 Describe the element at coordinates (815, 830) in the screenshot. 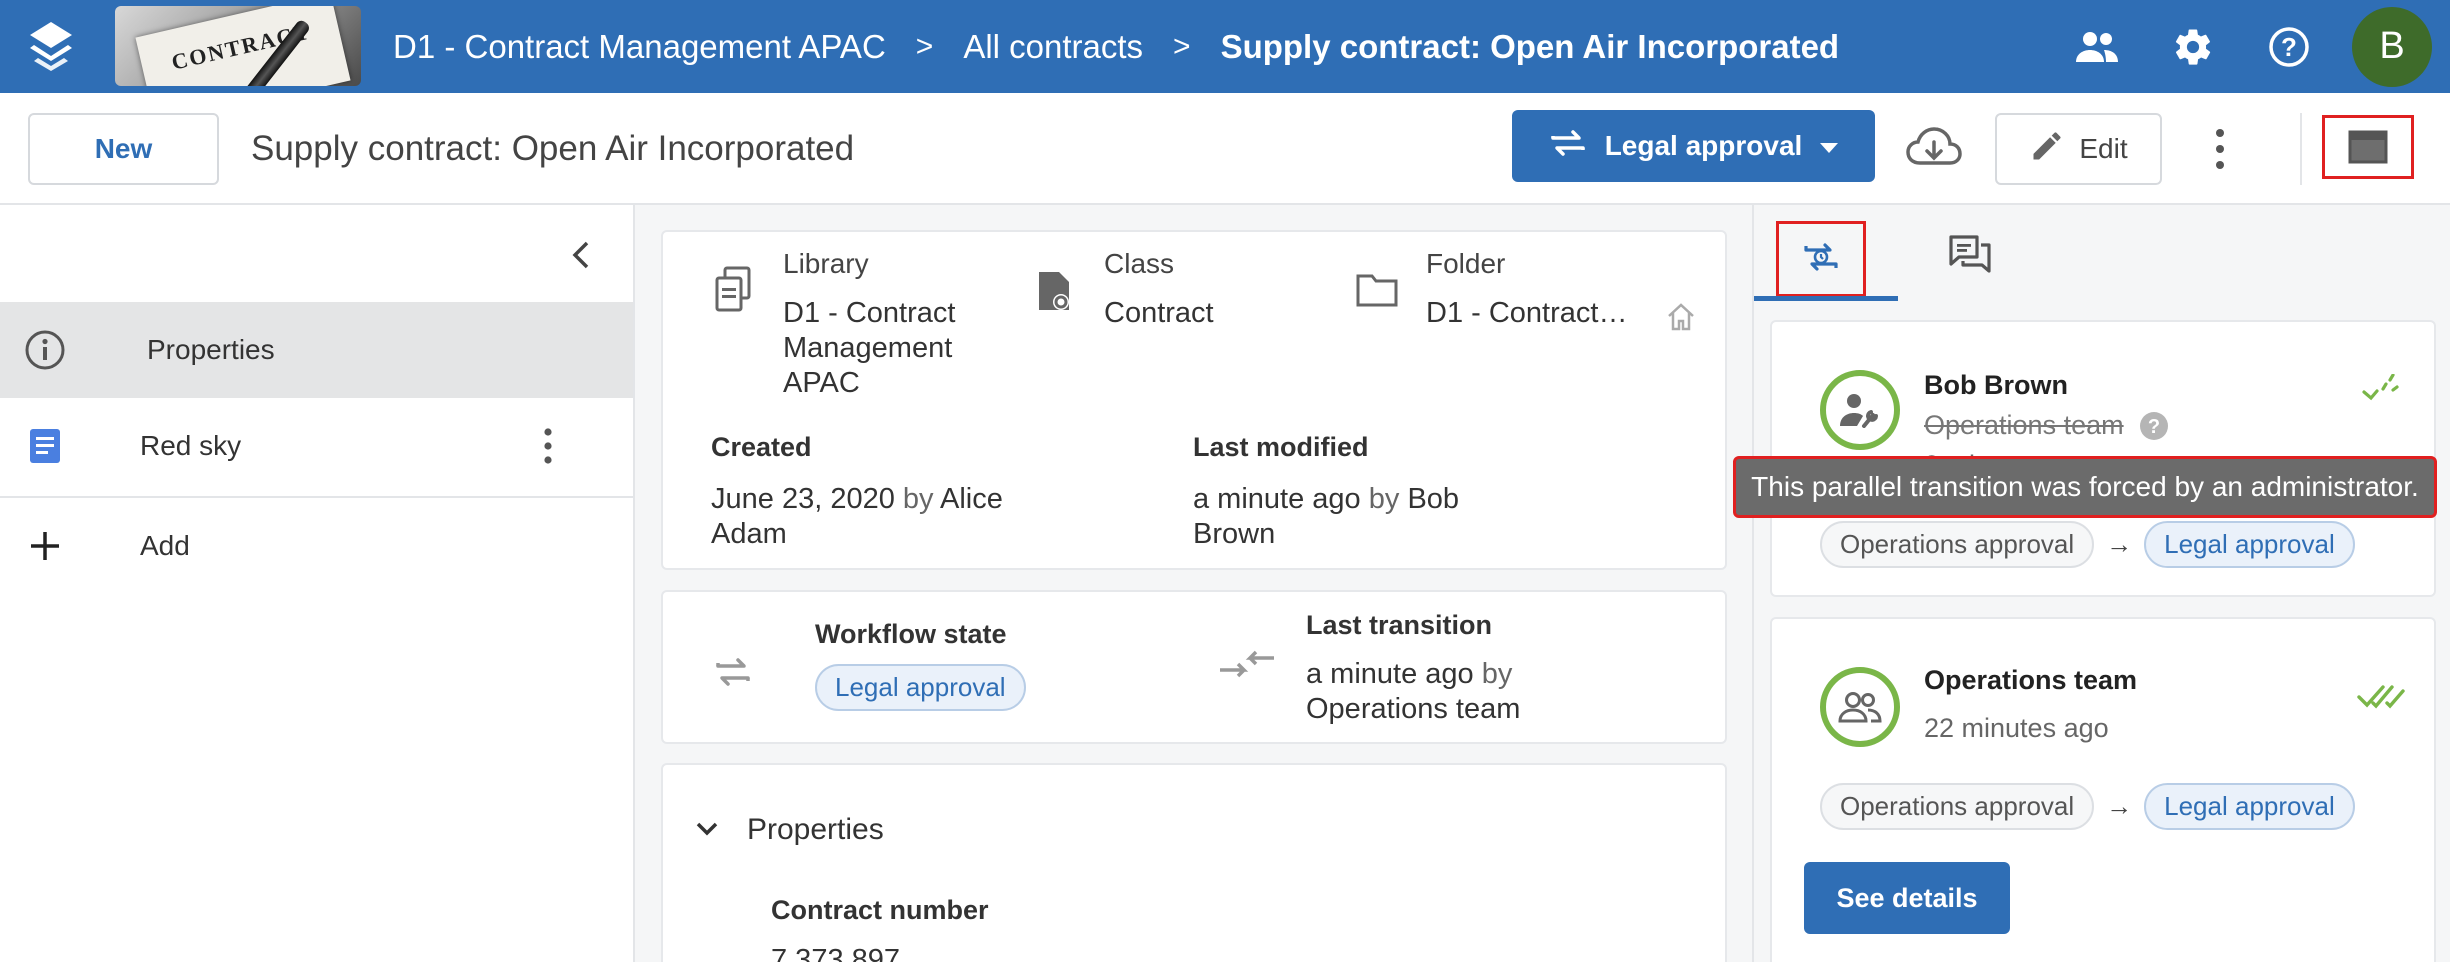

I see `properties-section-label: Properties` at that location.